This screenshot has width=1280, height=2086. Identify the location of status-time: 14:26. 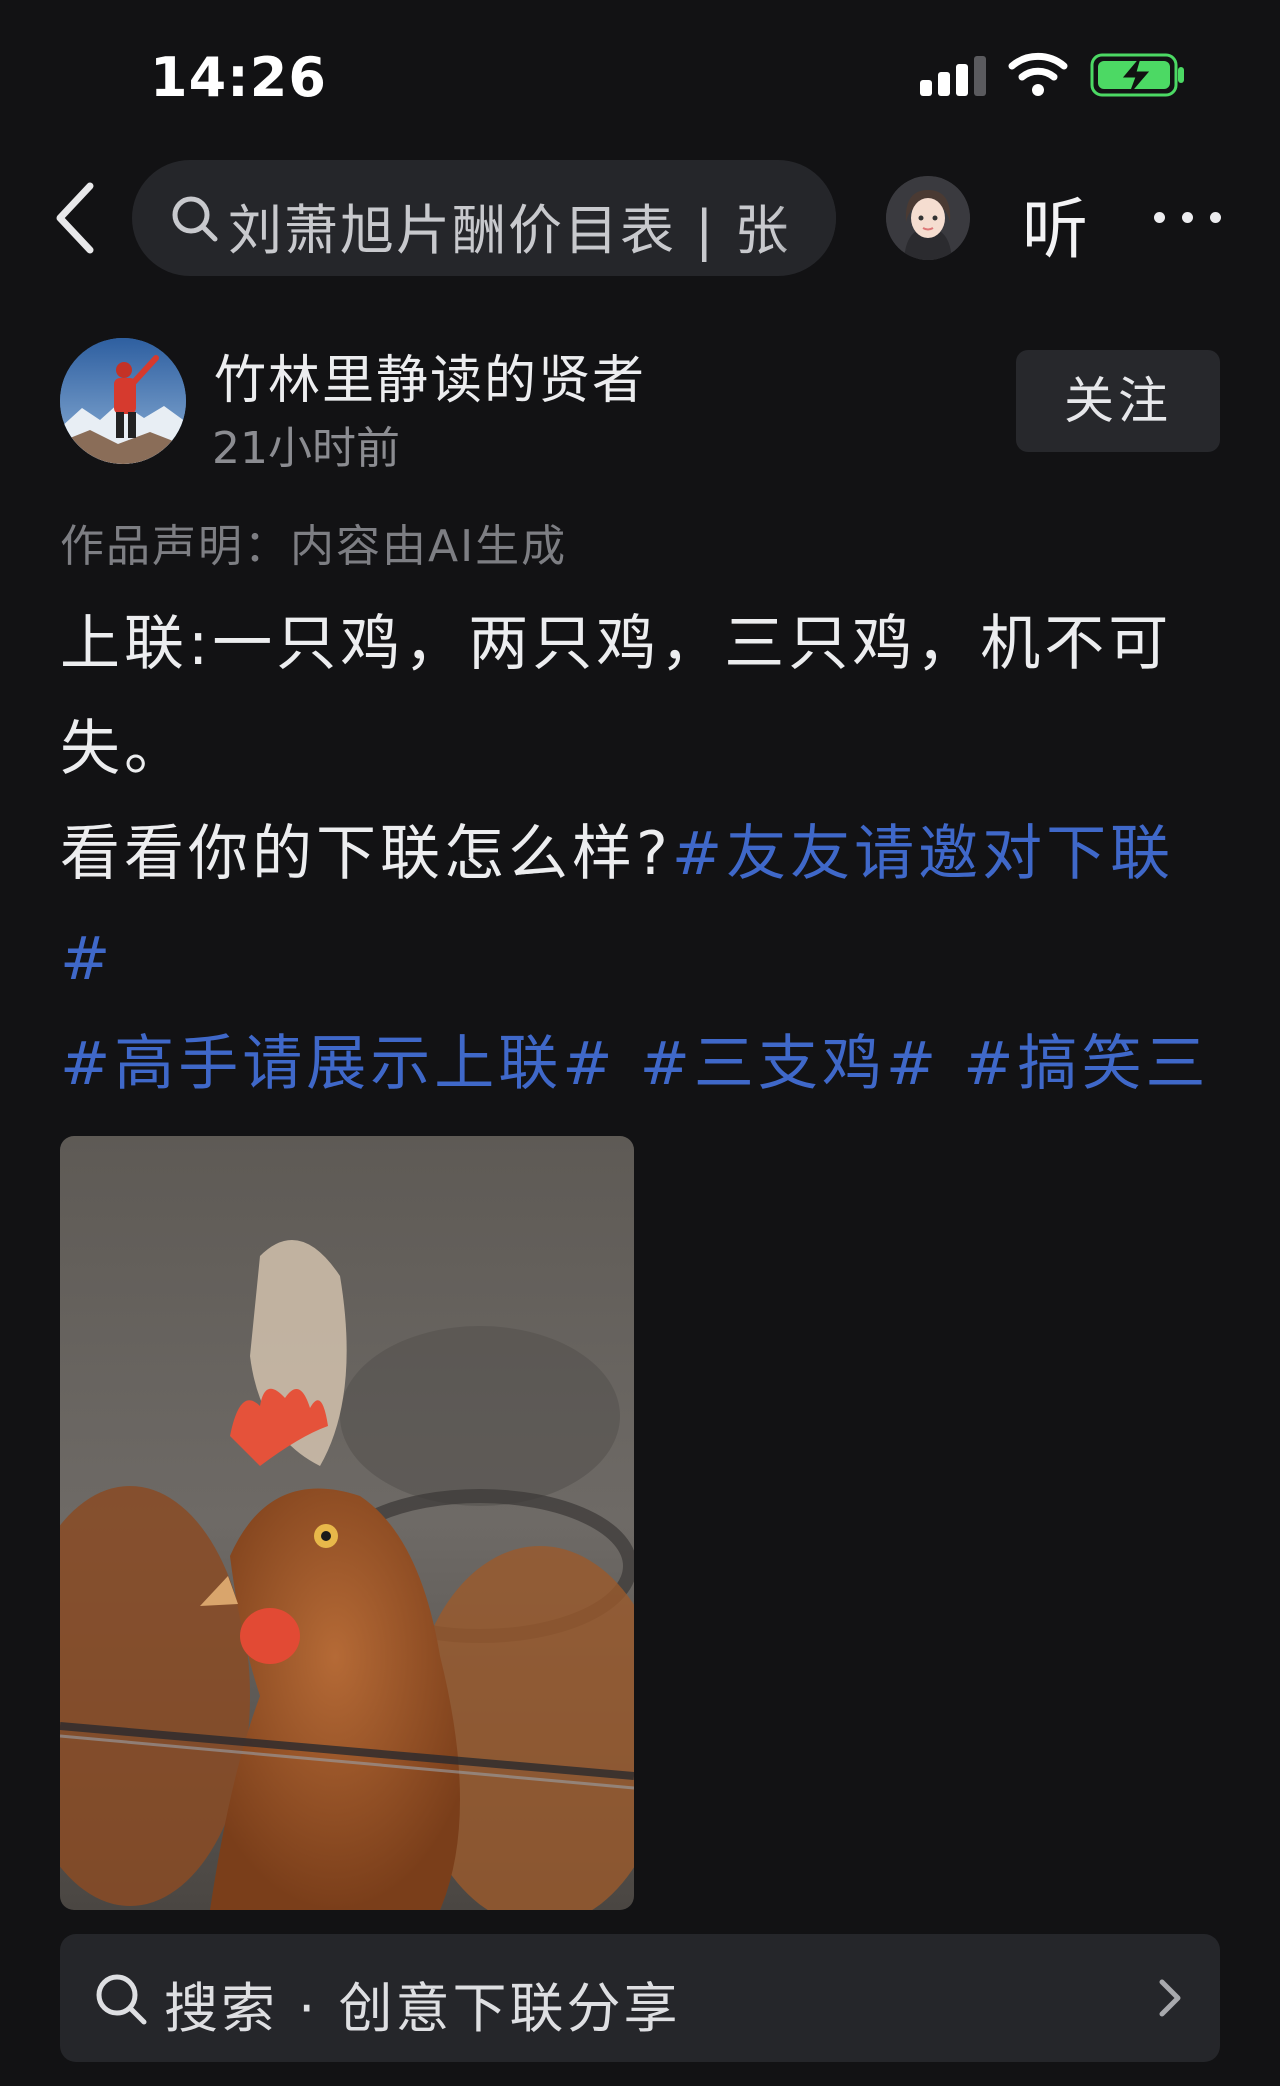
(238, 77).